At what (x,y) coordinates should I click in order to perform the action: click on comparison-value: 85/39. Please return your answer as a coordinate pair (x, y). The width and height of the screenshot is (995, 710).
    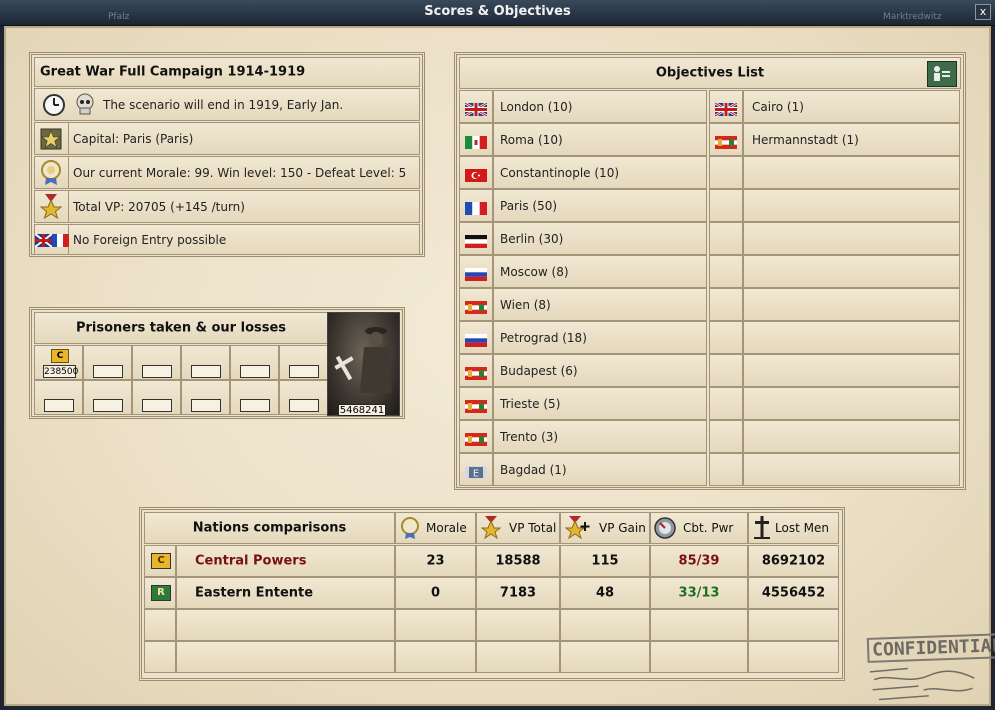
    Looking at the image, I should click on (699, 561).